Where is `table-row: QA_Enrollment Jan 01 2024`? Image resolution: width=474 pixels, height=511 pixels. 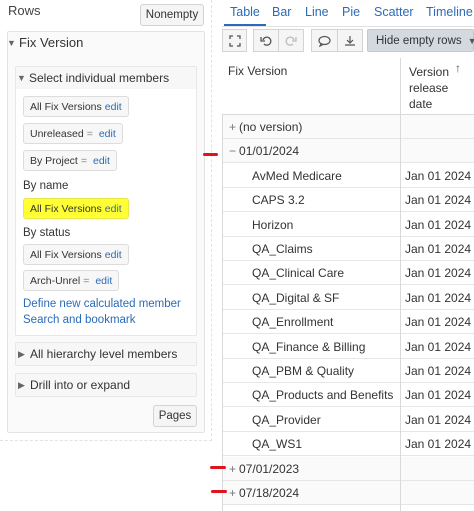 table-row: QA_Enrollment Jan 01 2024 is located at coordinates (348, 322).